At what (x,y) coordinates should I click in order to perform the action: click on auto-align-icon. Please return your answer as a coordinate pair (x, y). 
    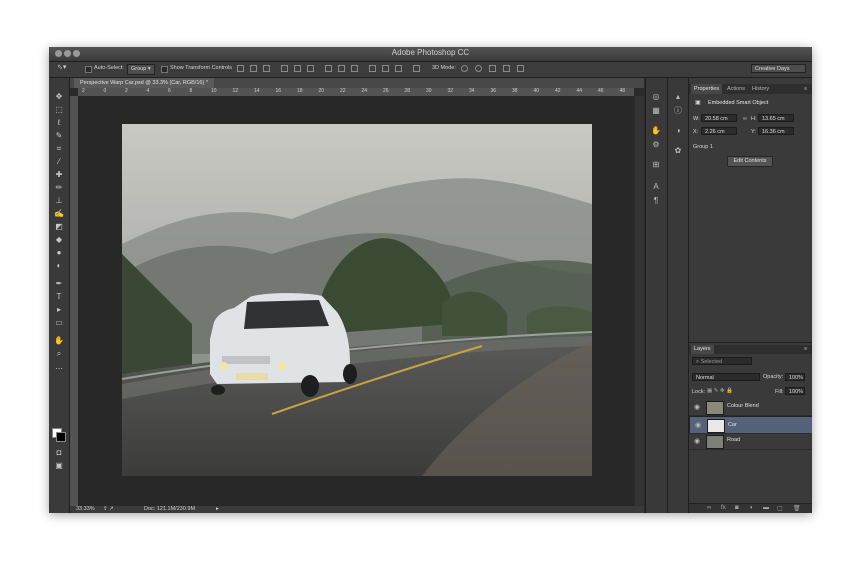
    Looking at the image, I should click on (416, 68).